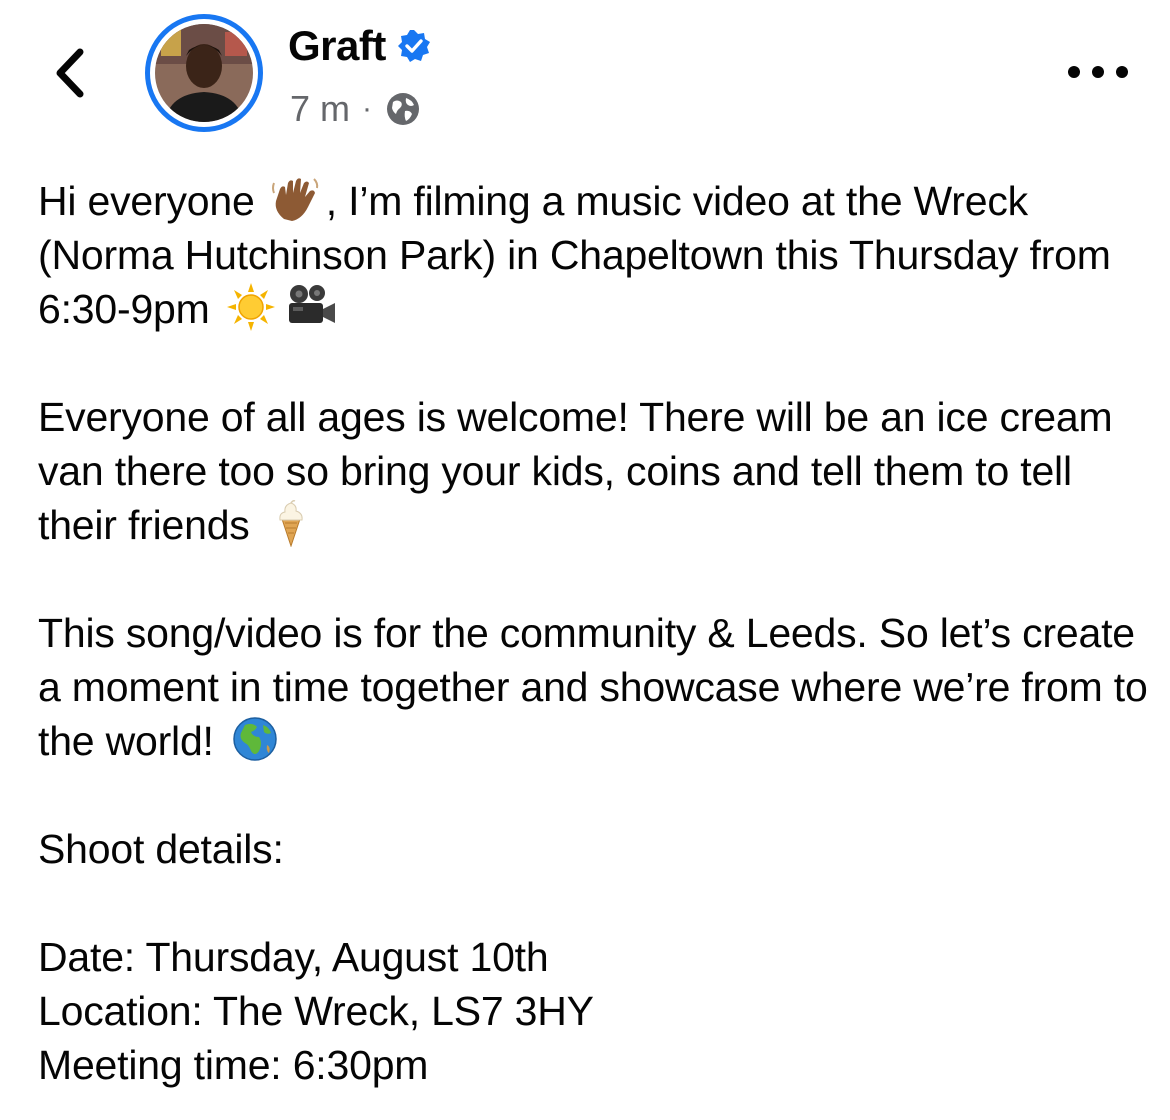  I want to click on author-name: Graft, so click(337, 46).